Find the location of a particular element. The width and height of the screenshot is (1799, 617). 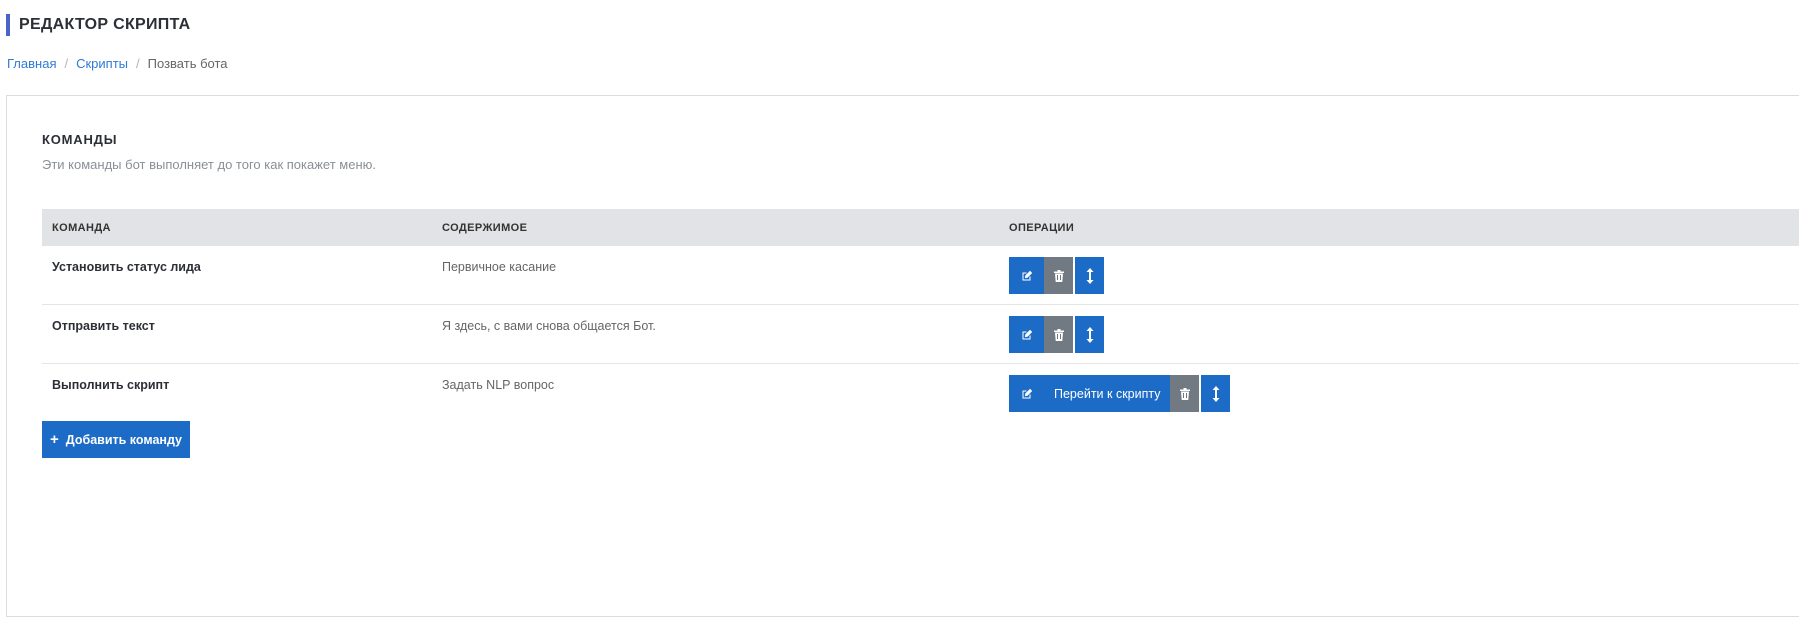

table-row: Установить статус лида Первичное касание is located at coordinates (920, 275).